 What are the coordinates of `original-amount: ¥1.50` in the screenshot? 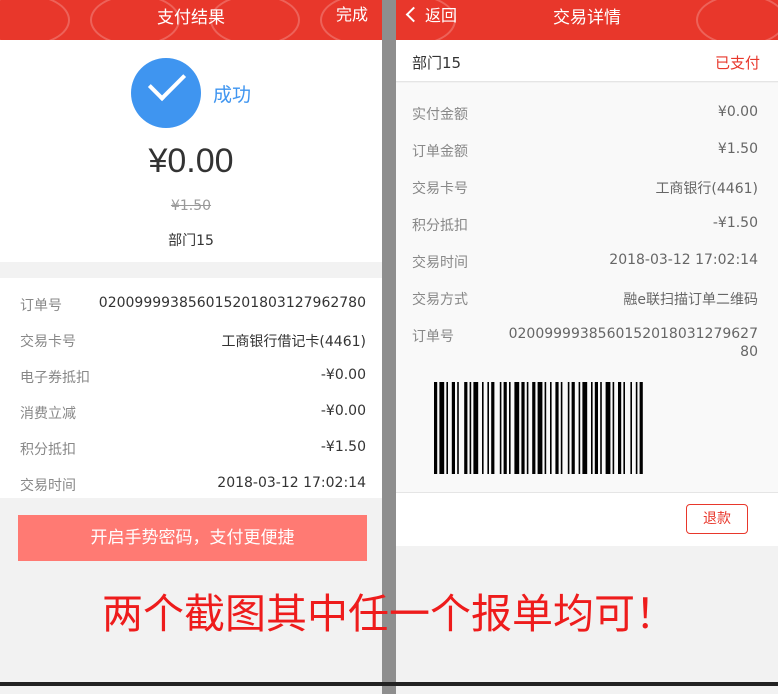 It's located at (191, 206).